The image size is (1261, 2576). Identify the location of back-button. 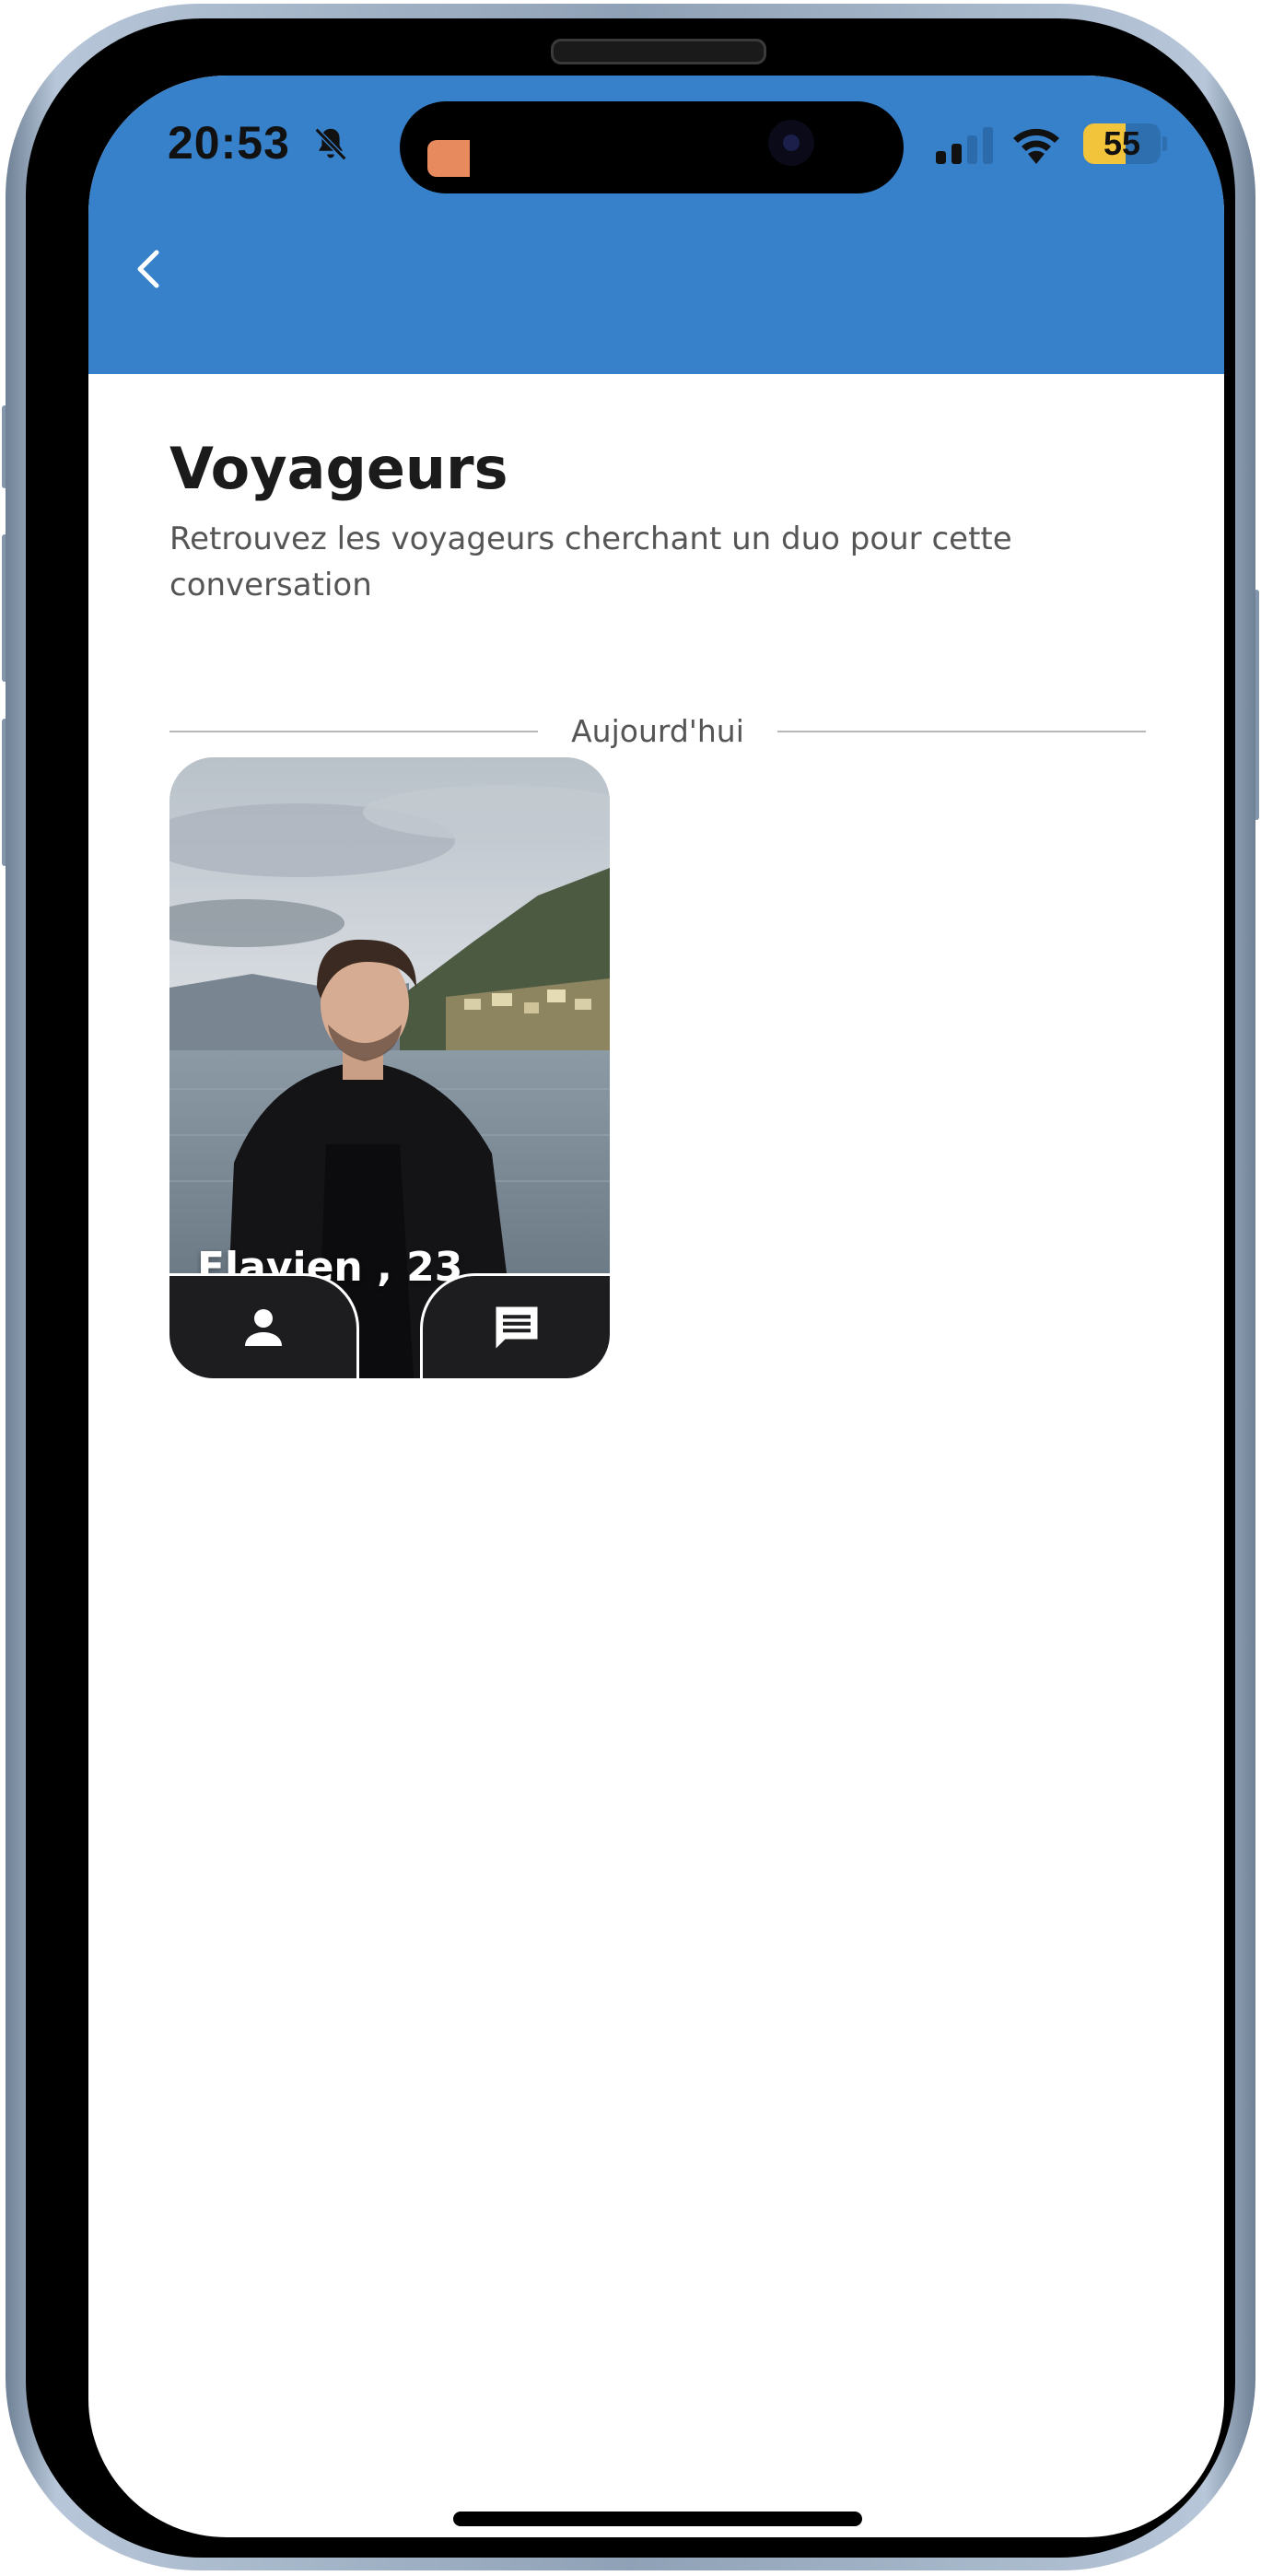
(149, 269).